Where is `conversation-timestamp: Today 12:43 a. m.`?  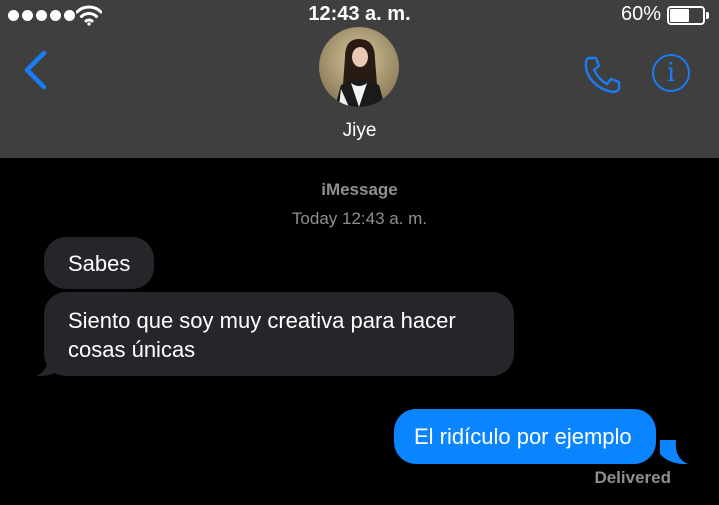
conversation-timestamp: Today 12:43 a. m. is located at coordinates (359, 218).